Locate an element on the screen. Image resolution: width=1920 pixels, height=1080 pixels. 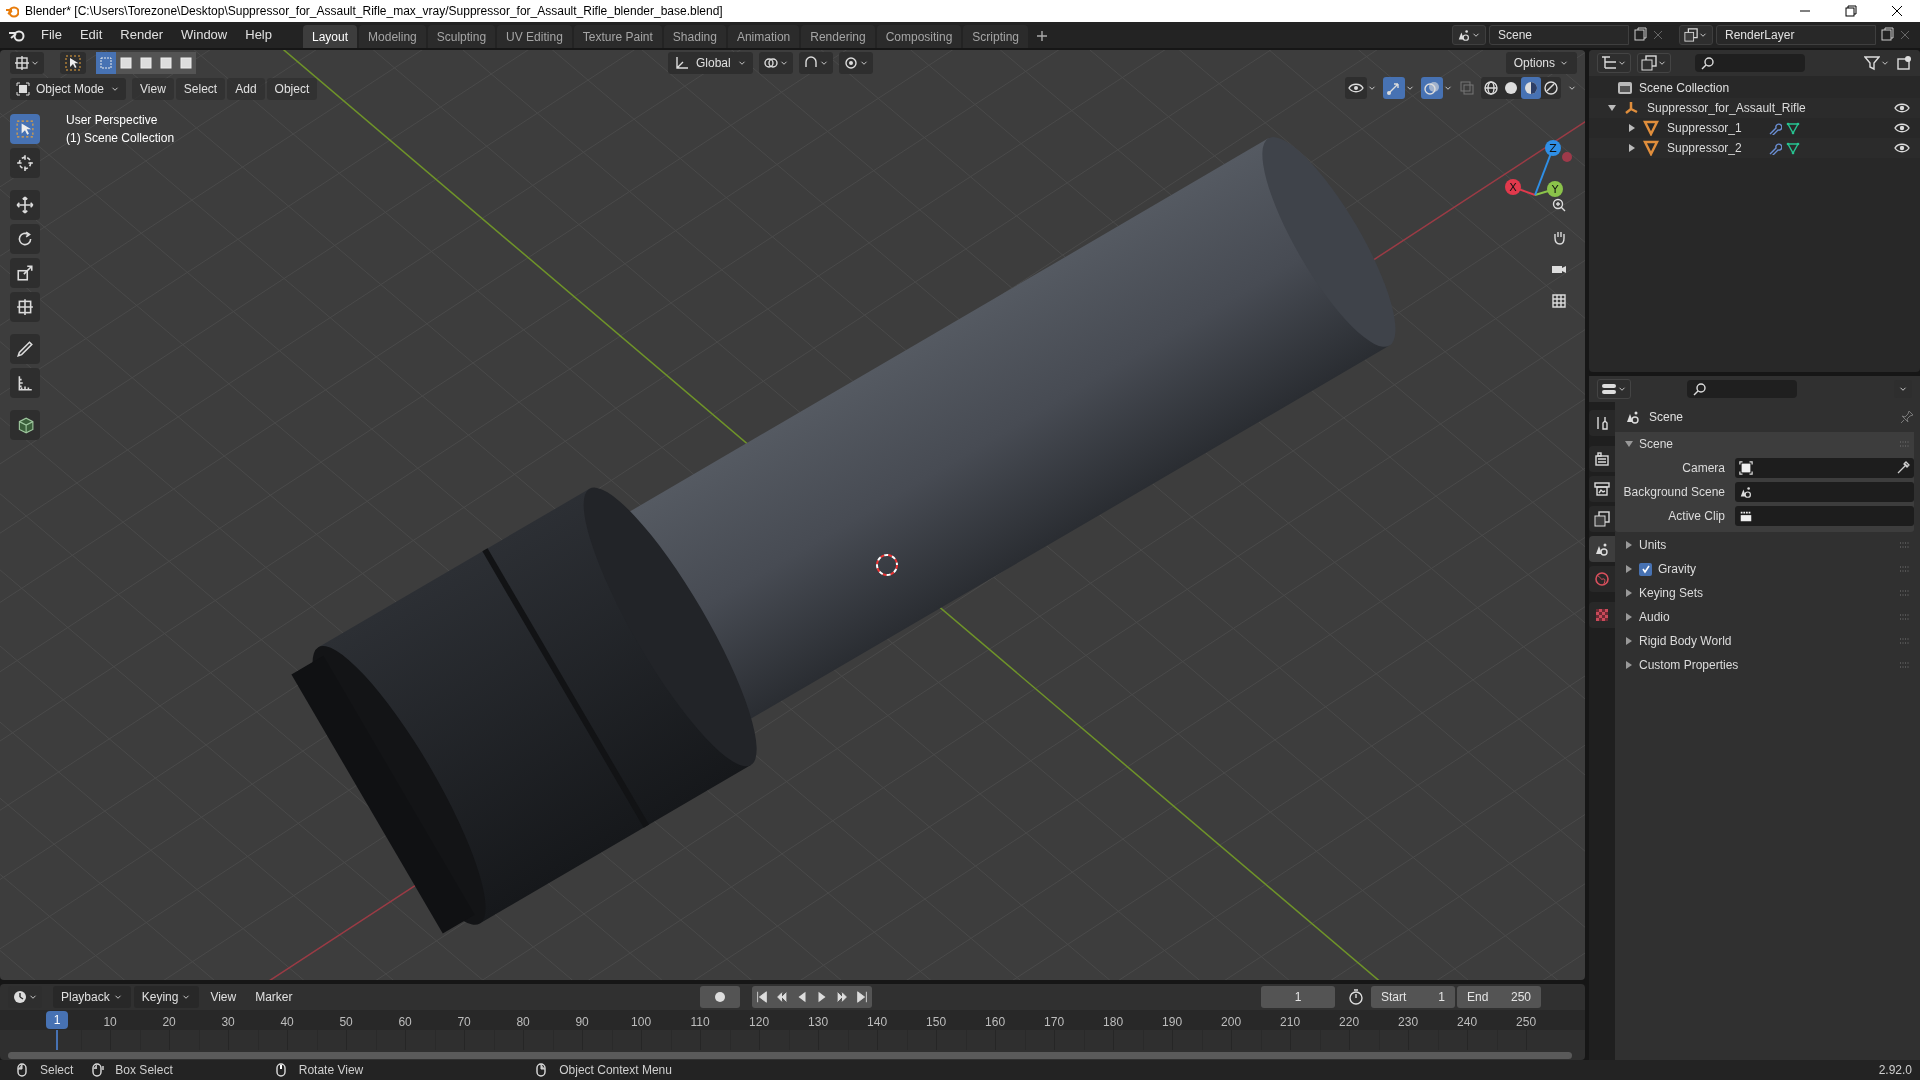
mode-dropdown: Object Mode is located at coordinates (68, 89).